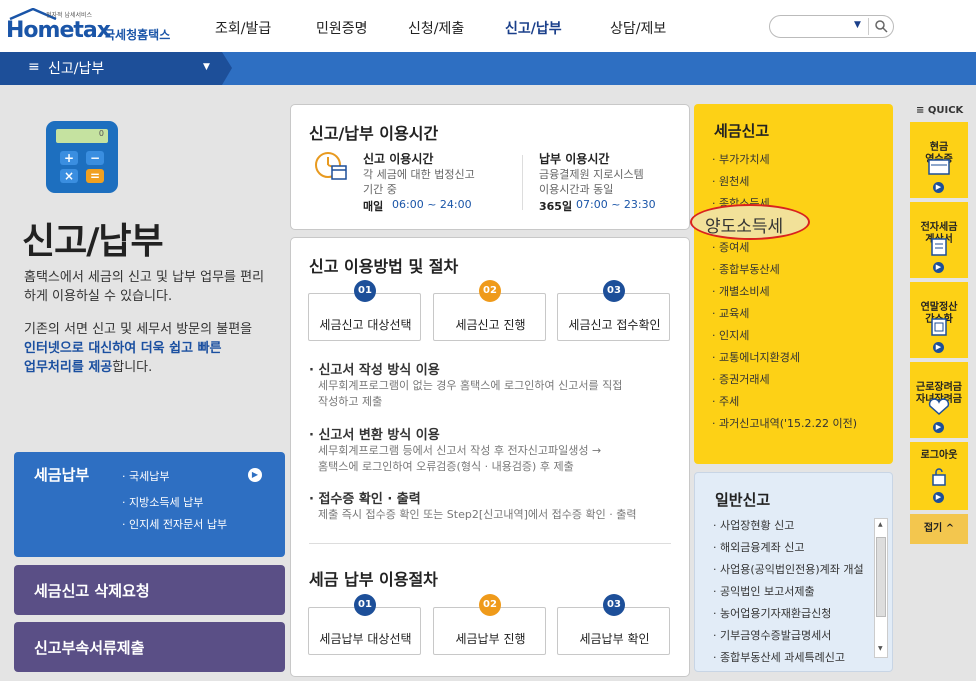 The width and height of the screenshot is (976, 681). I want to click on tax-payment-box: 세금납부 · 국세납부 ▶ · 지방소득세 납부 · 인지세 전자문서 납부, so click(149, 504).